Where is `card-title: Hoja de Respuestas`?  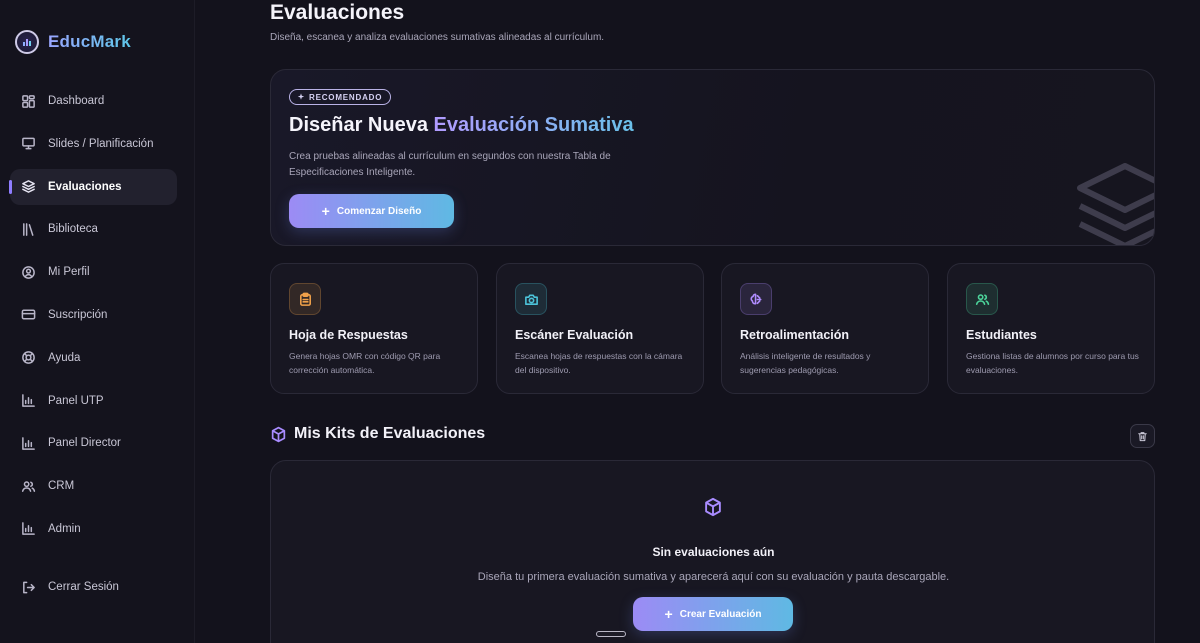
card-title: Hoja de Respuestas is located at coordinates (348, 335).